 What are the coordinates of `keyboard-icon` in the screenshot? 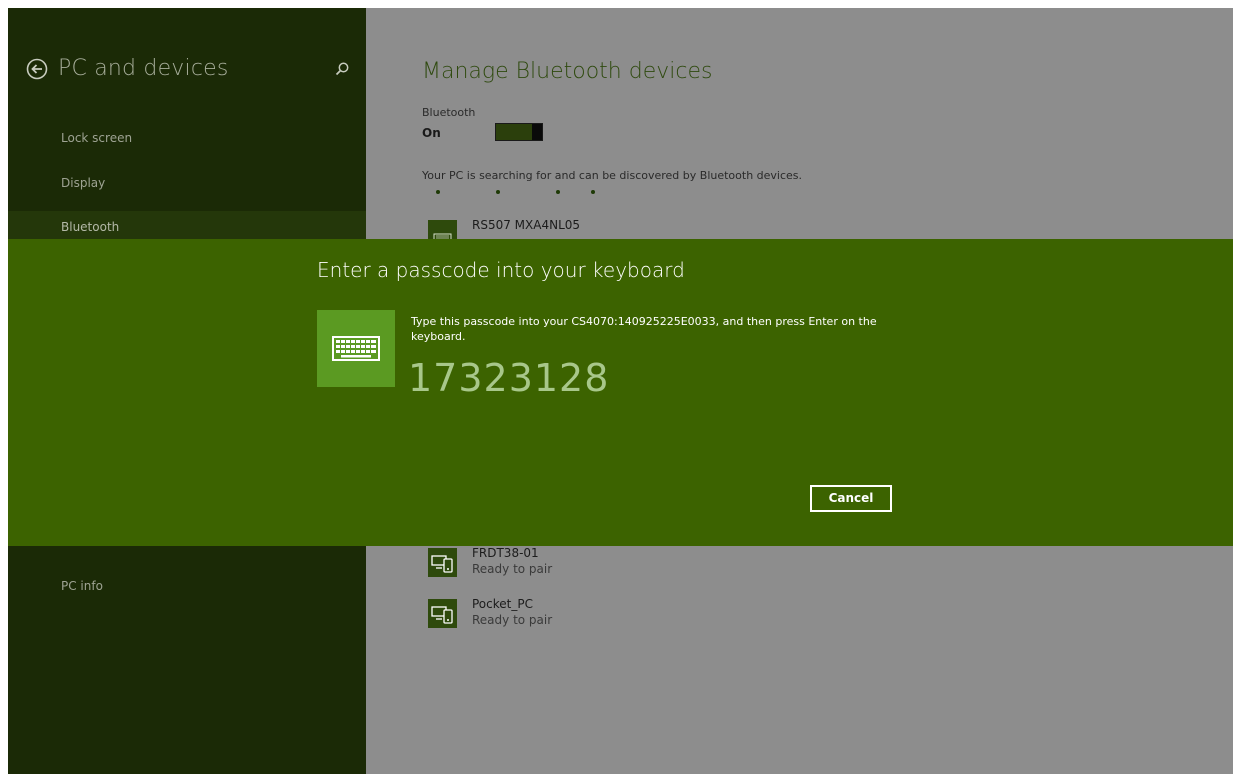 It's located at (356, 348).